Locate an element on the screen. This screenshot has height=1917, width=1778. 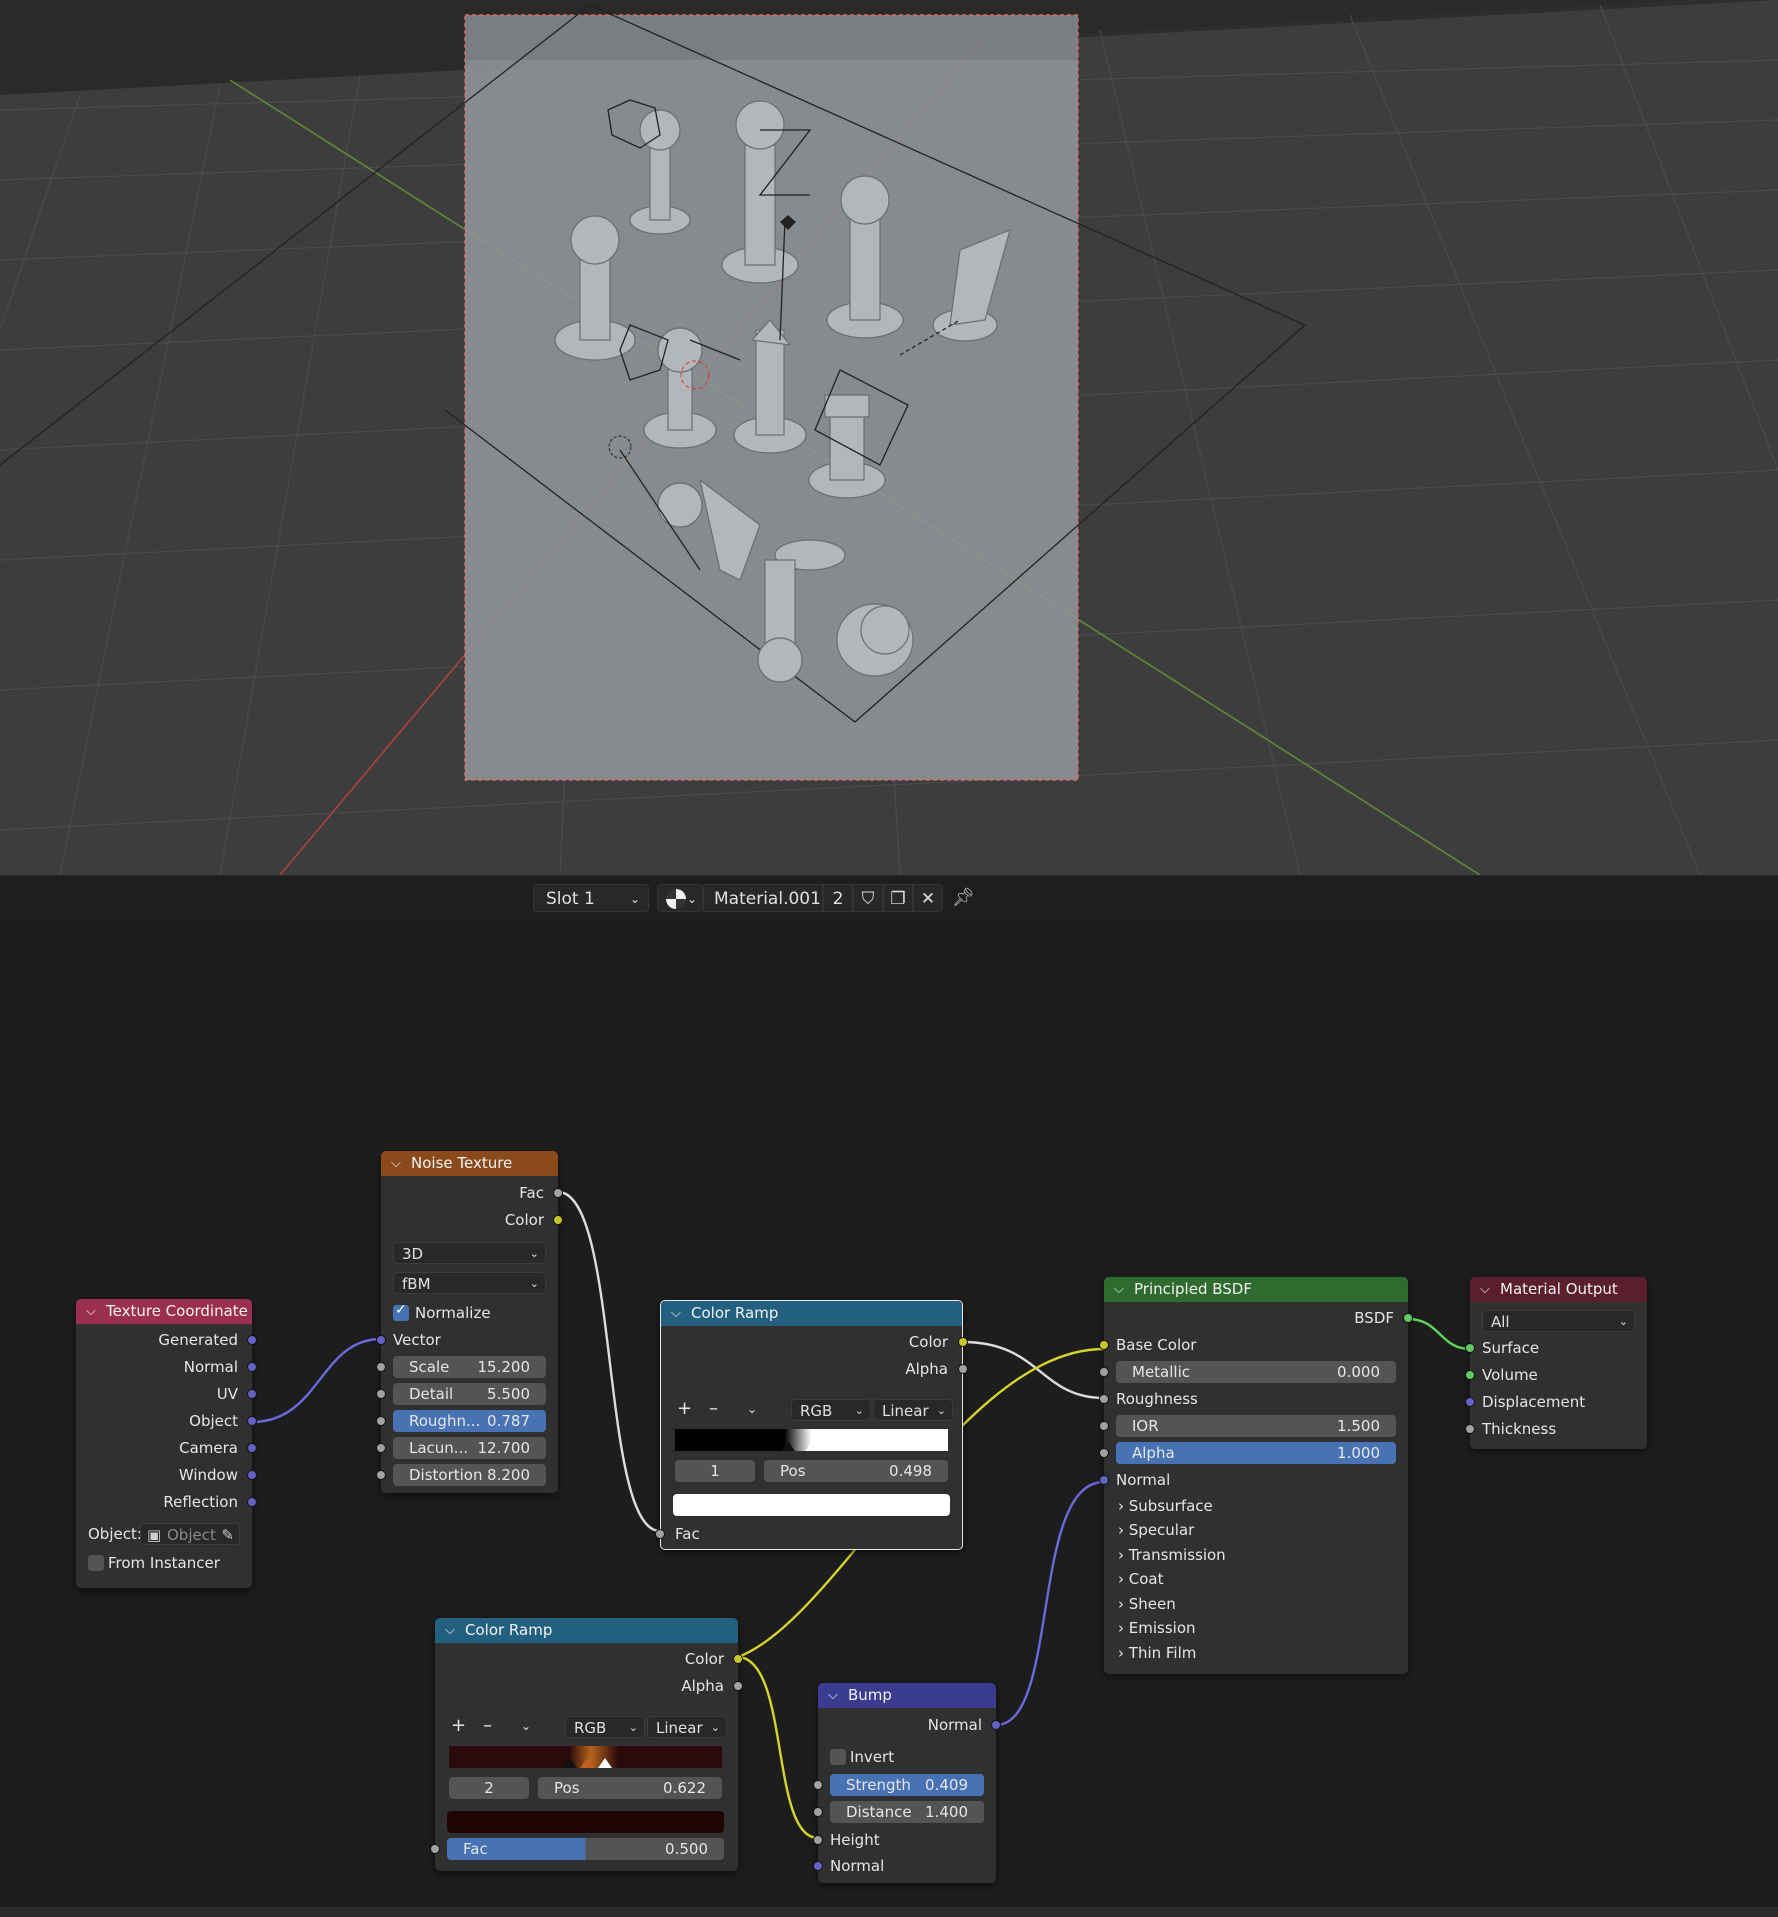
panel-transmission: › Transmission is located at coordinates (1172, 1555).